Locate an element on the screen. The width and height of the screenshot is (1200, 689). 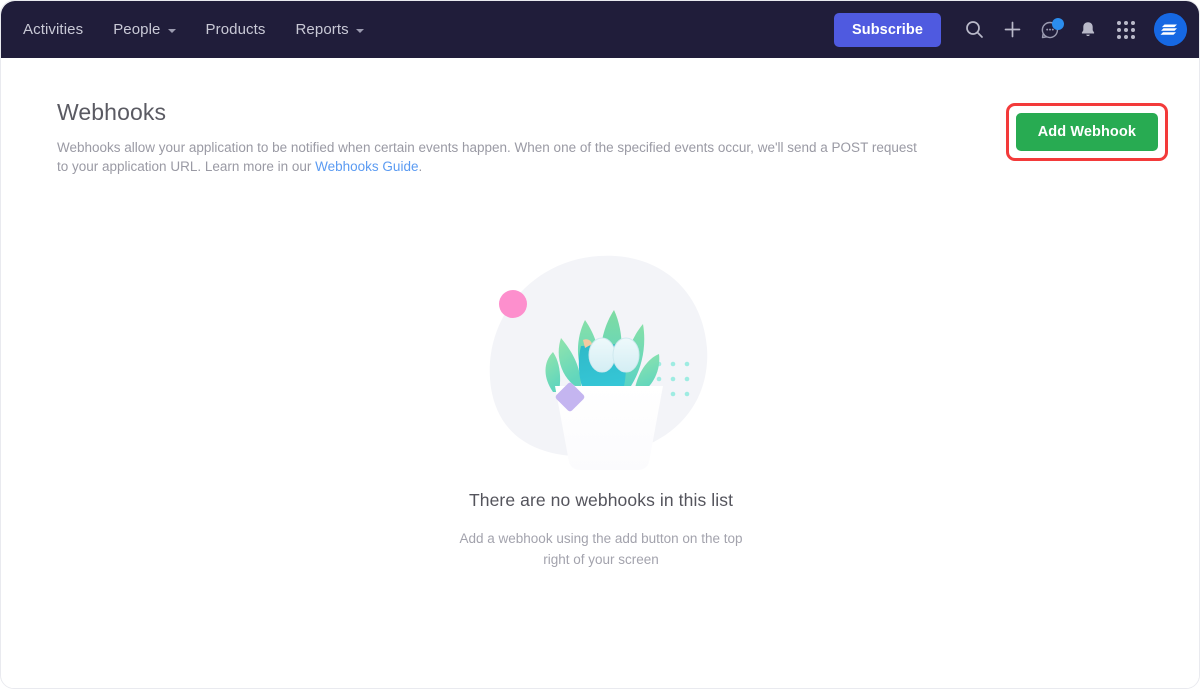
nav-item-people: People is located at coordinates (144, 29).